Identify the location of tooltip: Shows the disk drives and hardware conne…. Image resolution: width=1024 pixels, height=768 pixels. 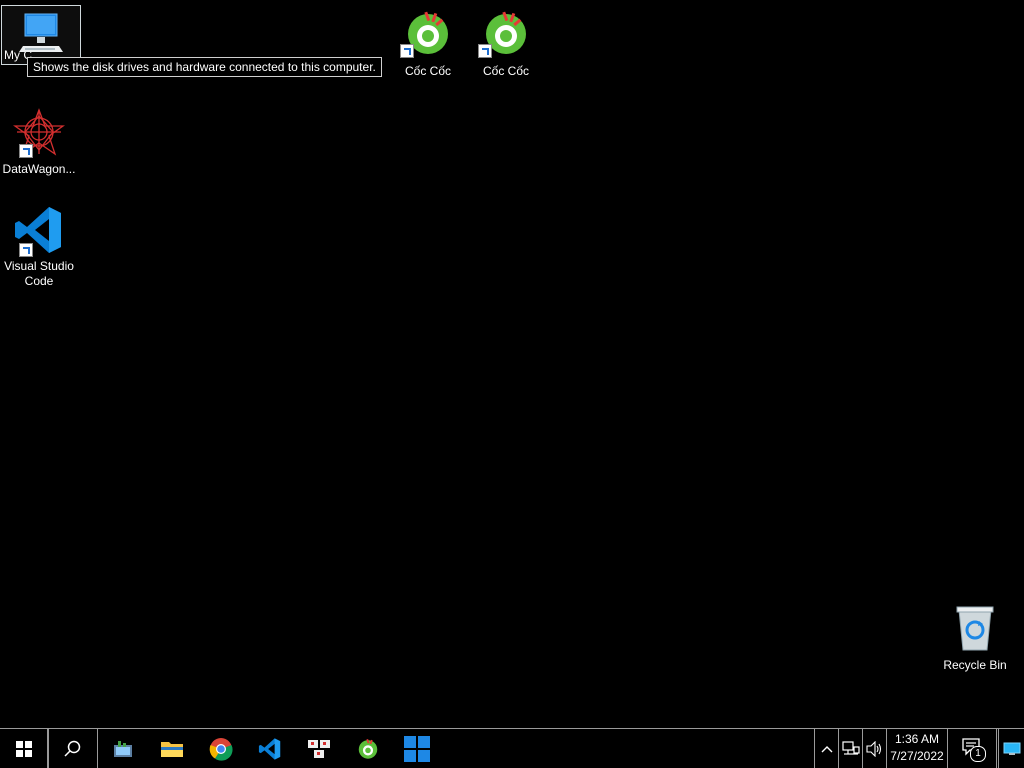
(204, 67).